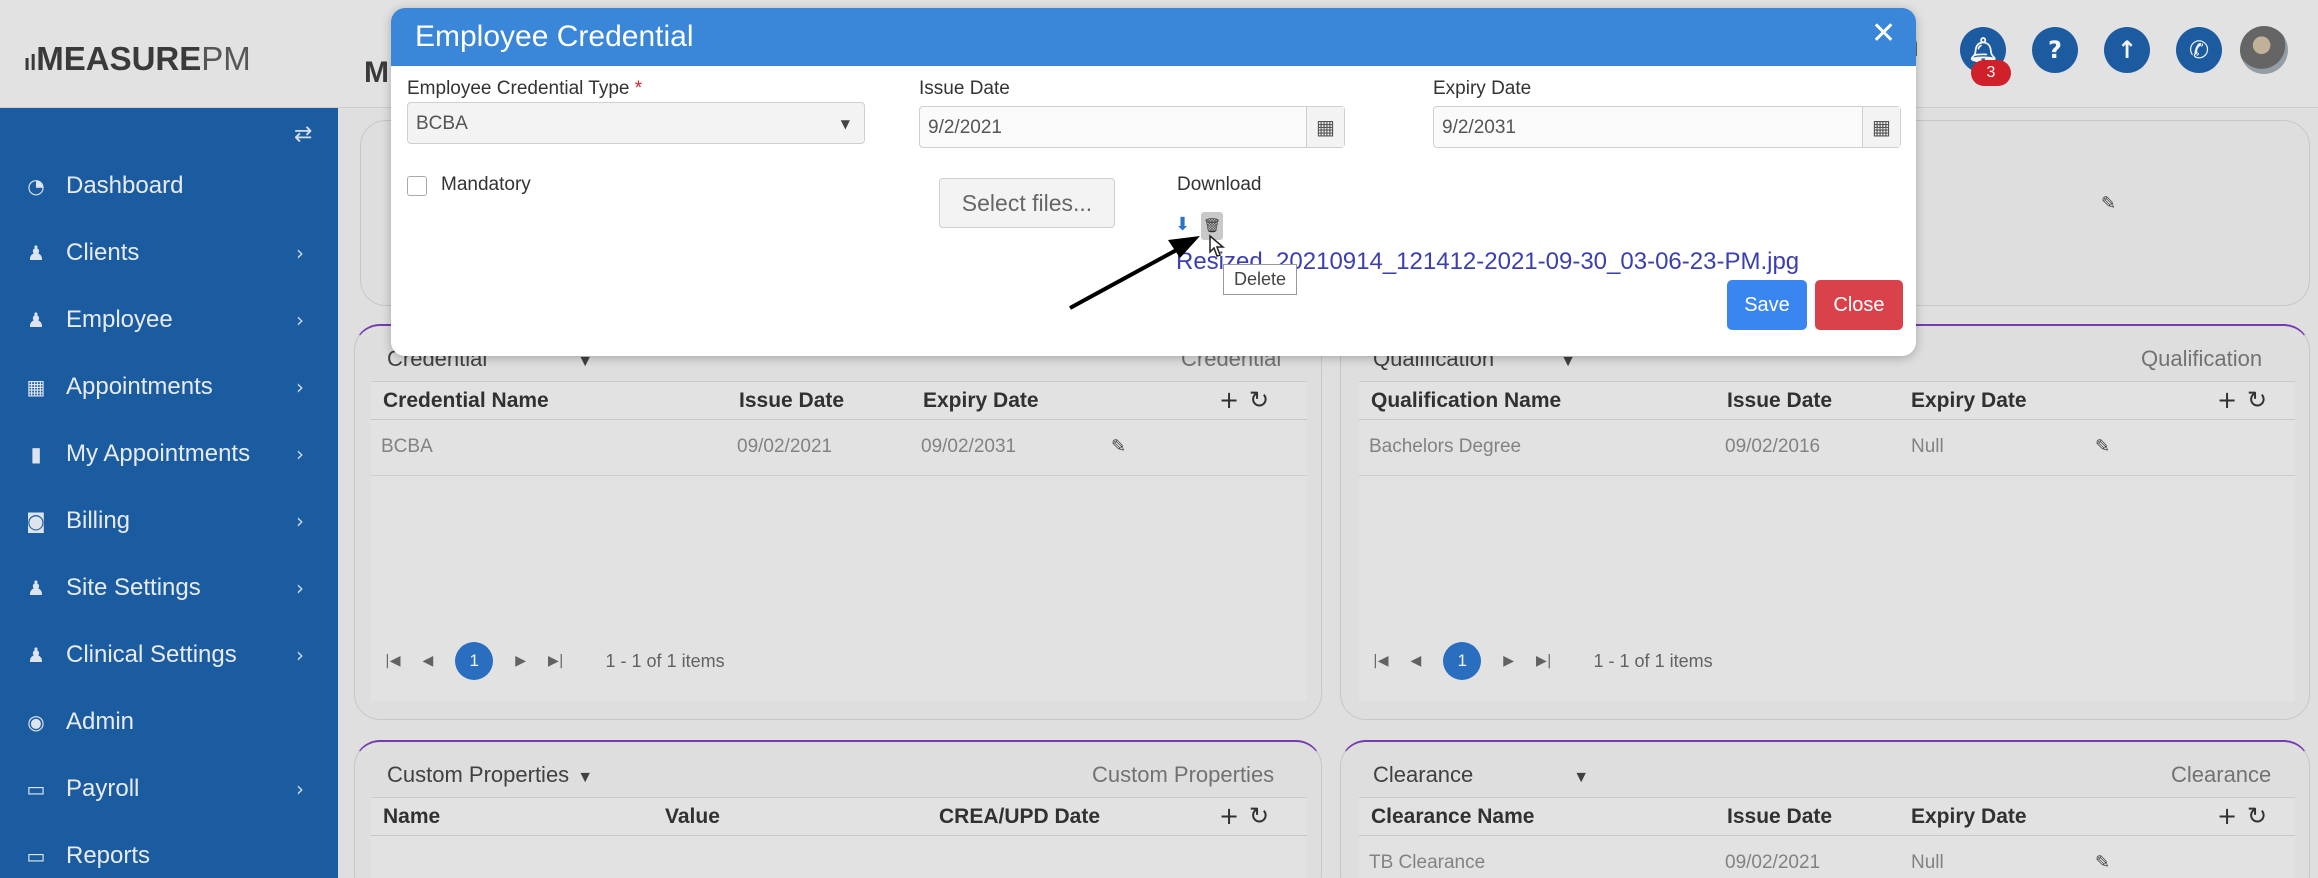 The image size is (2318, 878). Describe the element at coordinates (1184, 247) in the screenshot. I see `arrow-head` at that location.